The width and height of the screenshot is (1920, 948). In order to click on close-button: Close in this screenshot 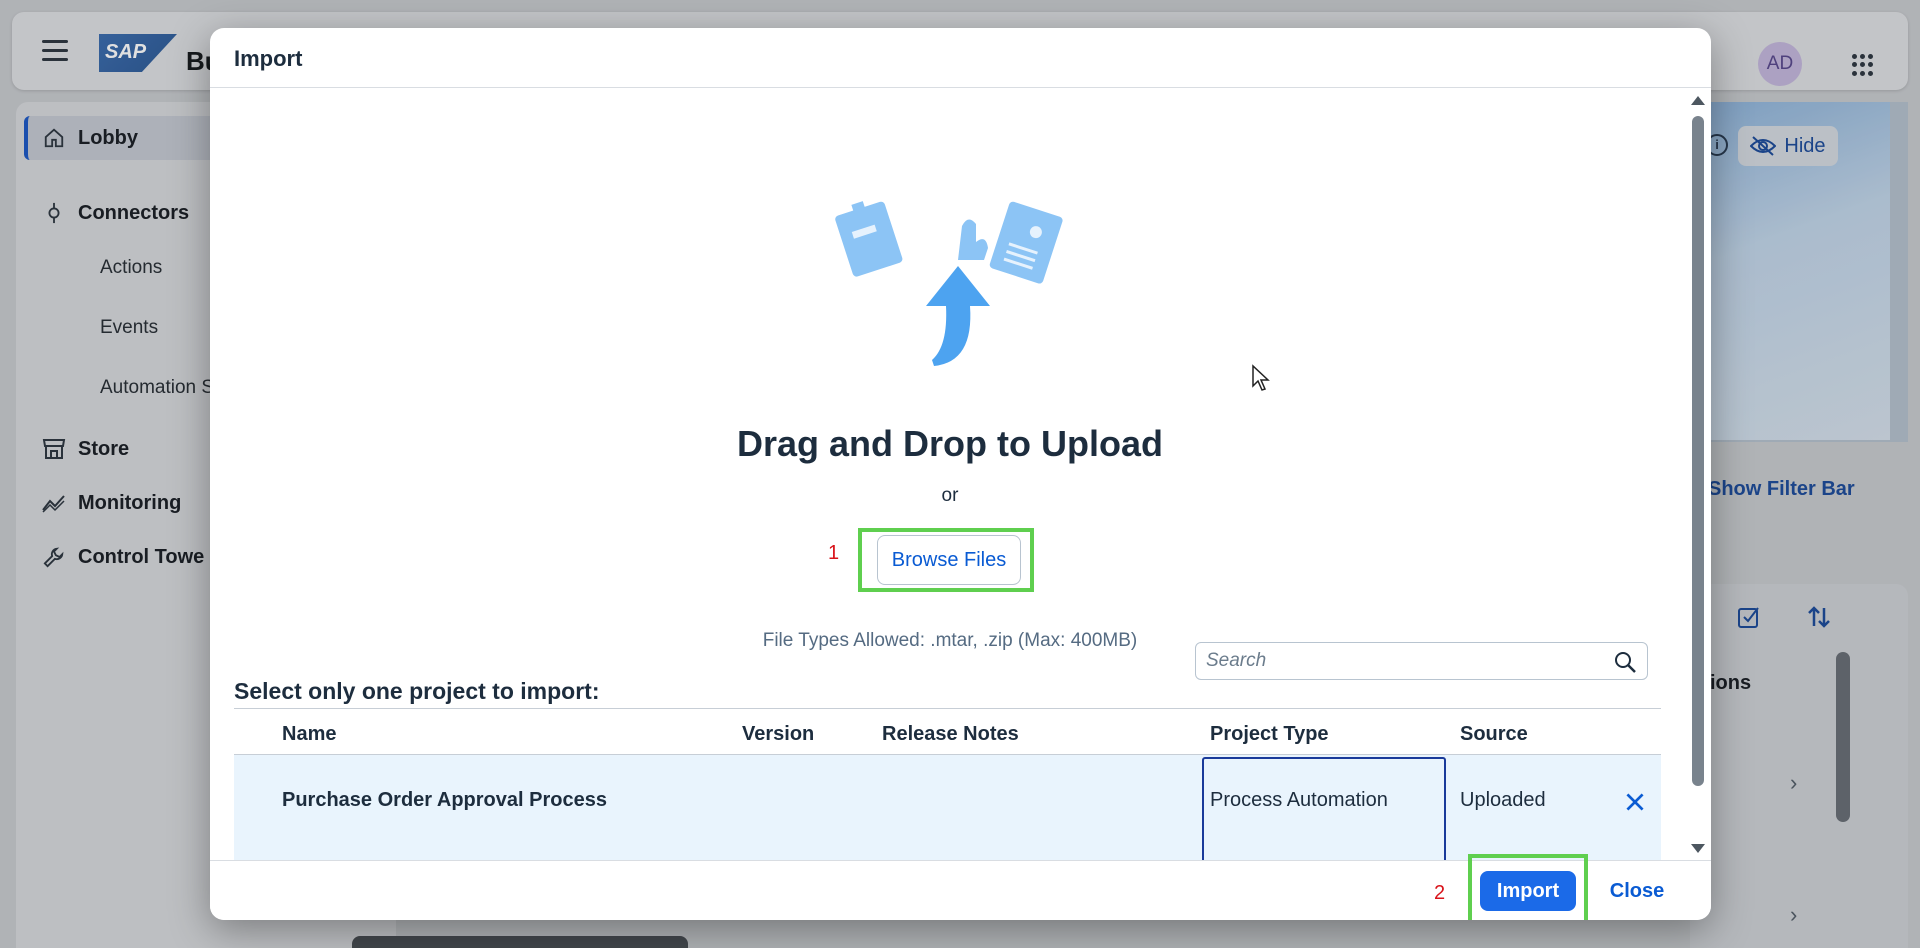, I will do `click(1637, 891)`.